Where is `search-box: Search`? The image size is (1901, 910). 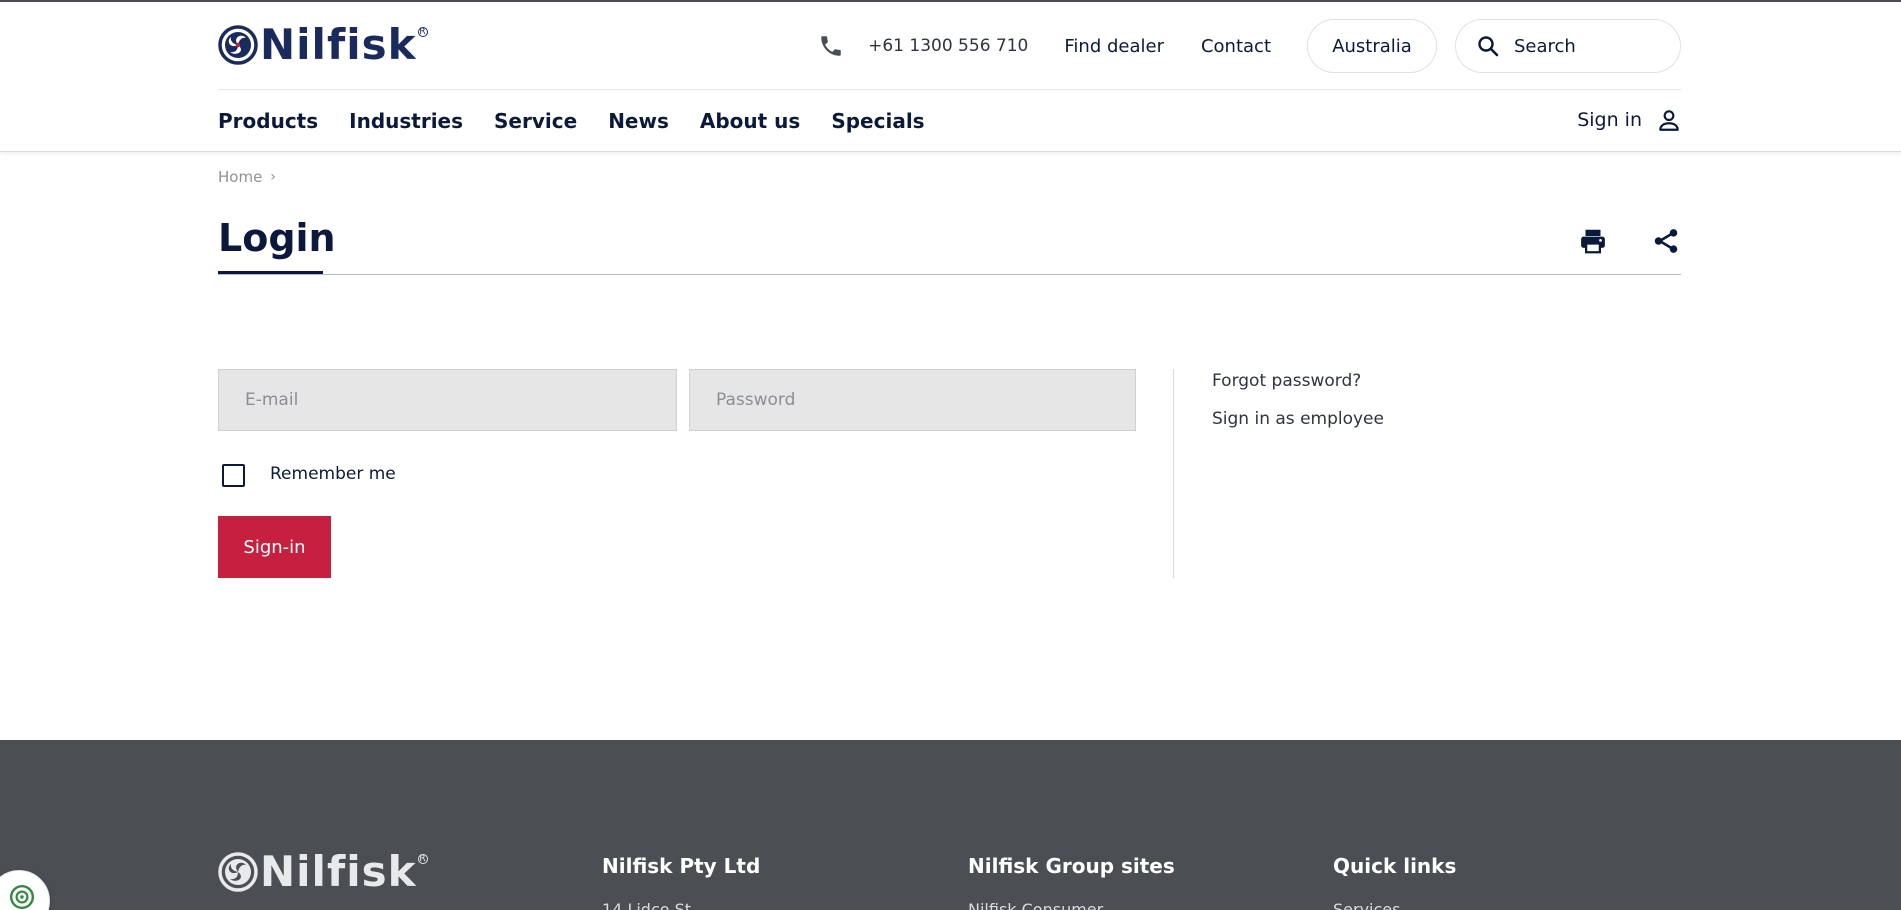
search-box: Search is located at coordinates (1568, 46).